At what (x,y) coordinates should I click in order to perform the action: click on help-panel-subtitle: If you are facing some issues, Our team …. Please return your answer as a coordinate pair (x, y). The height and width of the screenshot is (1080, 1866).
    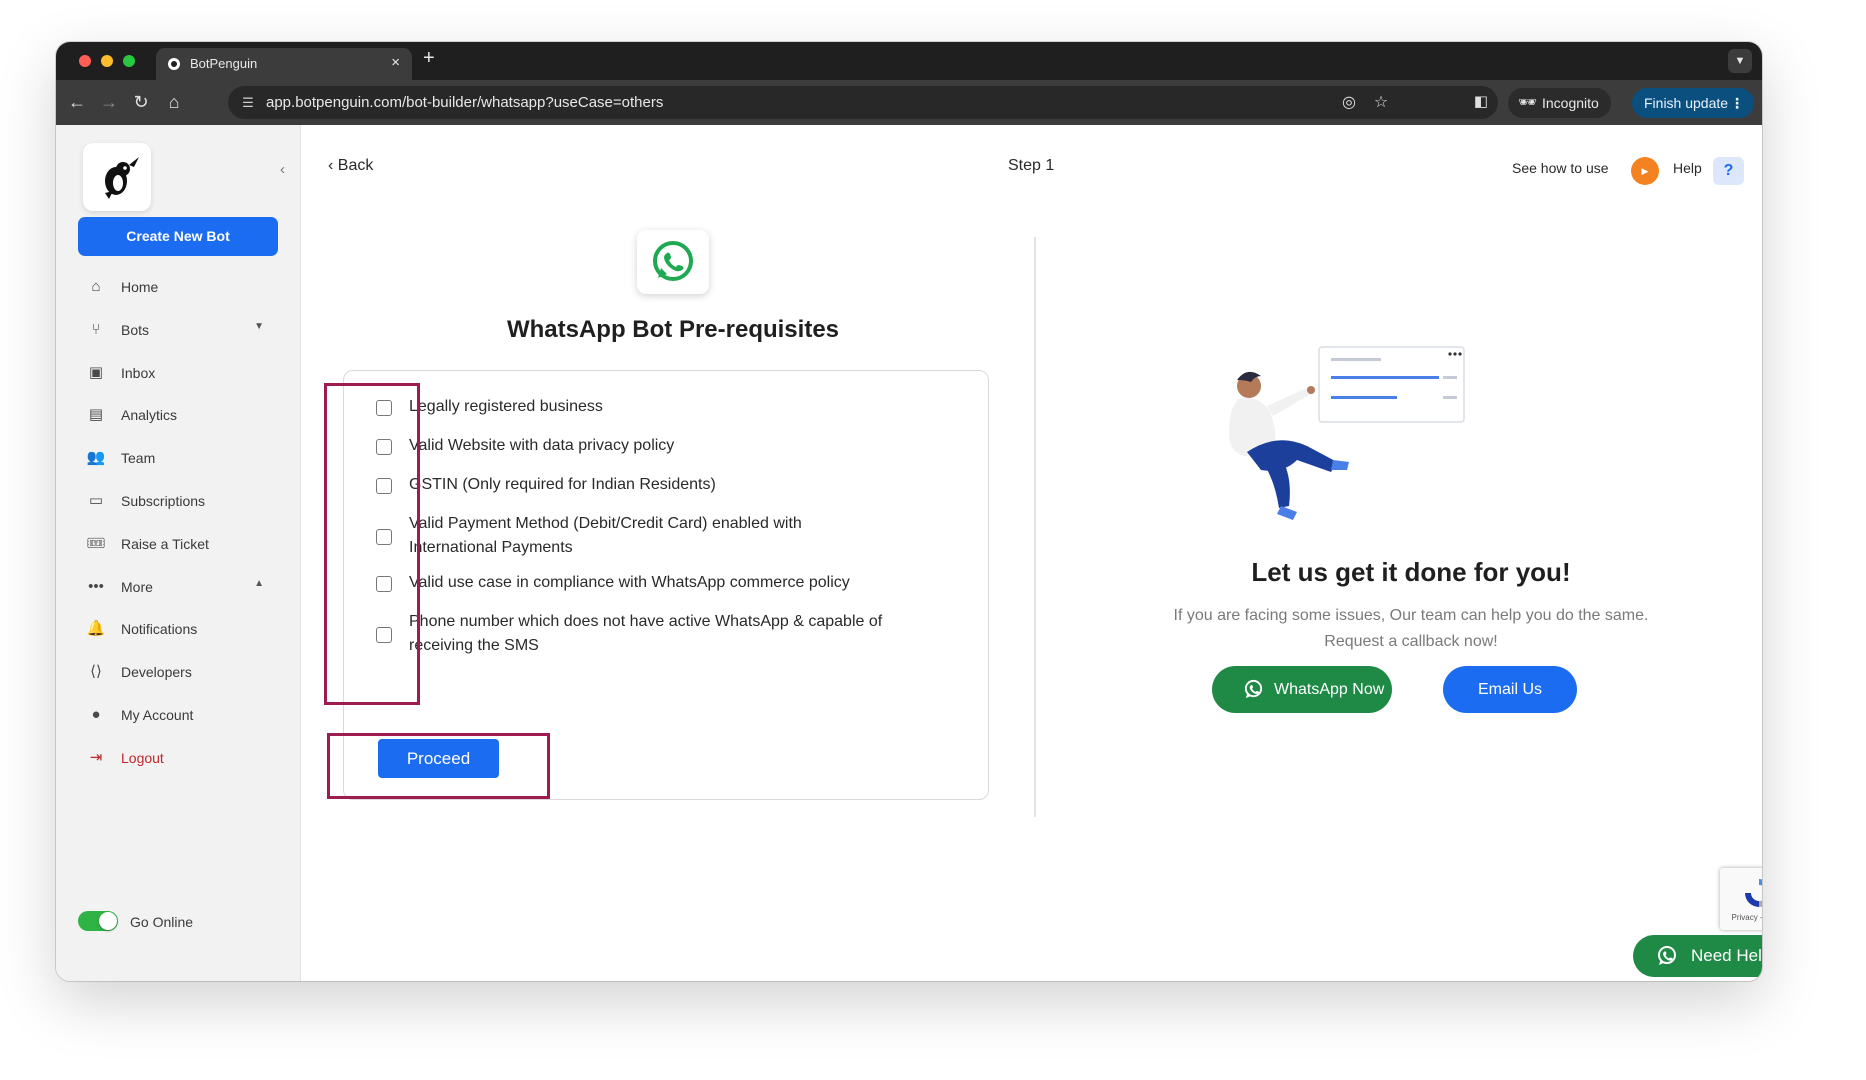
    Looking at the image, I should click on (1411, 629).